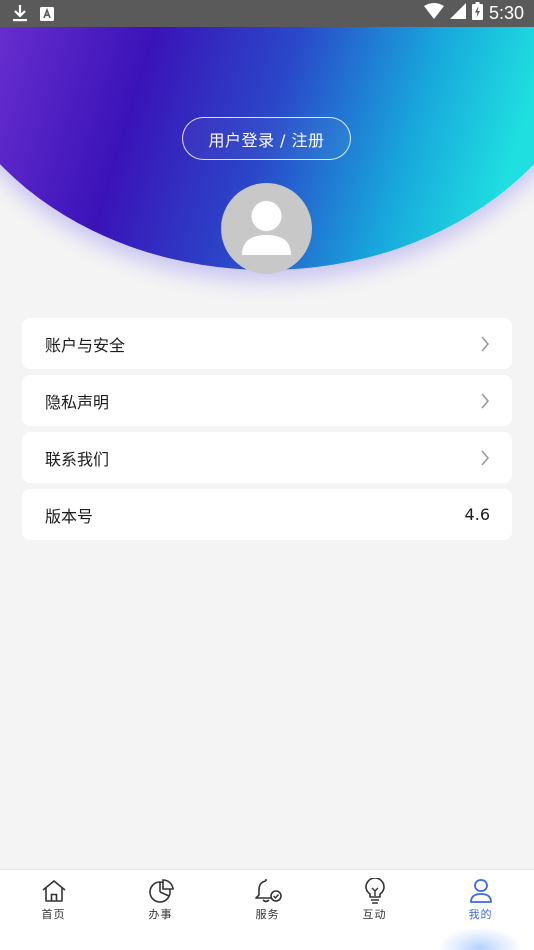 This screenshot has height=950, width=534. I want to click on status-time: 5:30, so click(506, 13).